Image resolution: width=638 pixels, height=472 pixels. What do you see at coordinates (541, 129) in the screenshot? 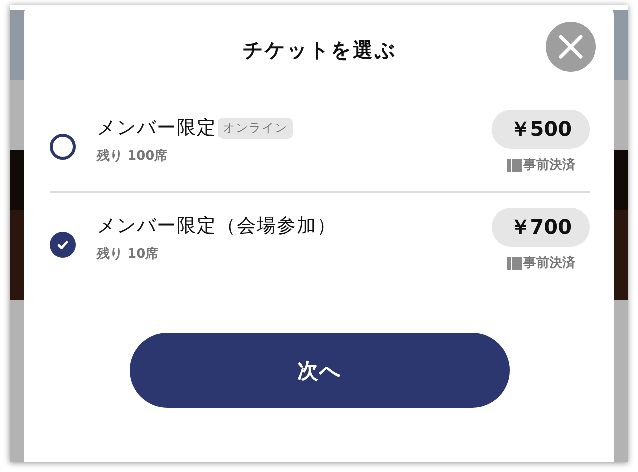
I see `price-badge: ￥500` at bounding box center [541, 129].